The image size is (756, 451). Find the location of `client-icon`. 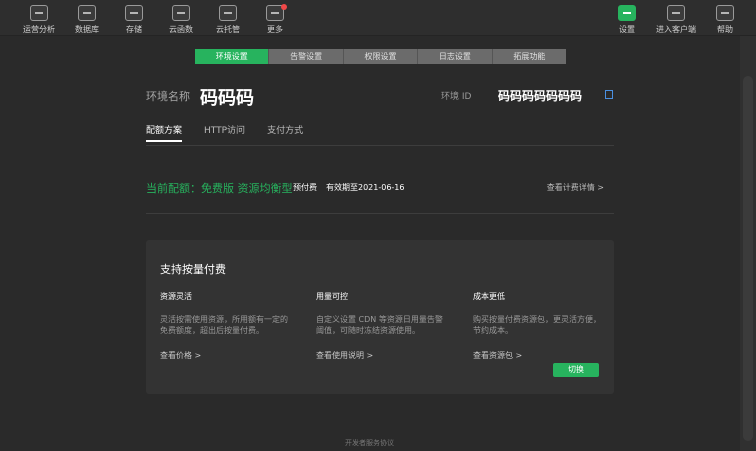

client-icon is located at coordinates (676, 13).